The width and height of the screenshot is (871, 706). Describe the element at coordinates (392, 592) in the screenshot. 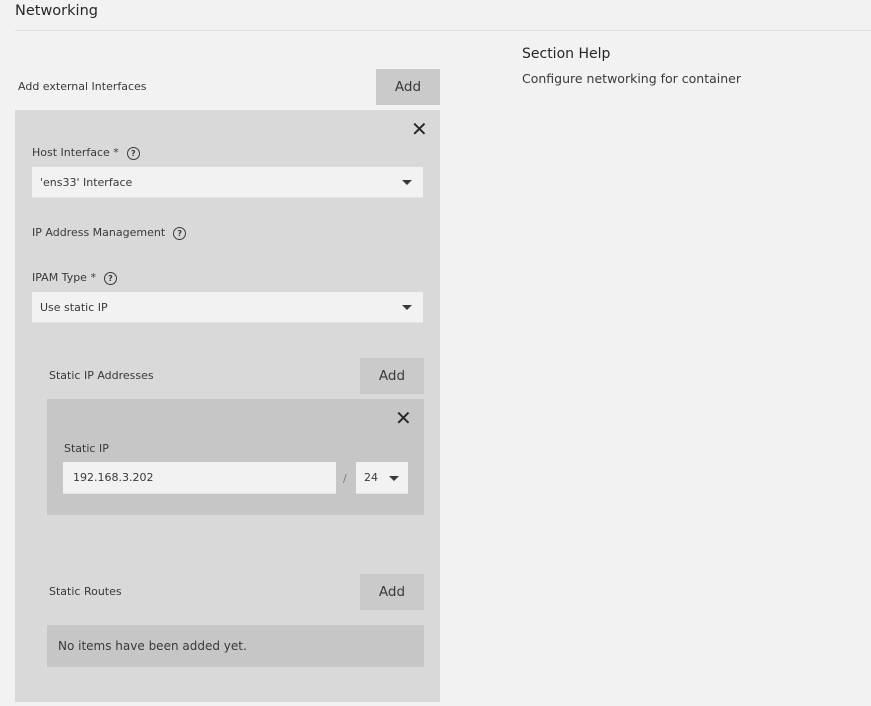

I see `add-static-route-button: Add` at that location.